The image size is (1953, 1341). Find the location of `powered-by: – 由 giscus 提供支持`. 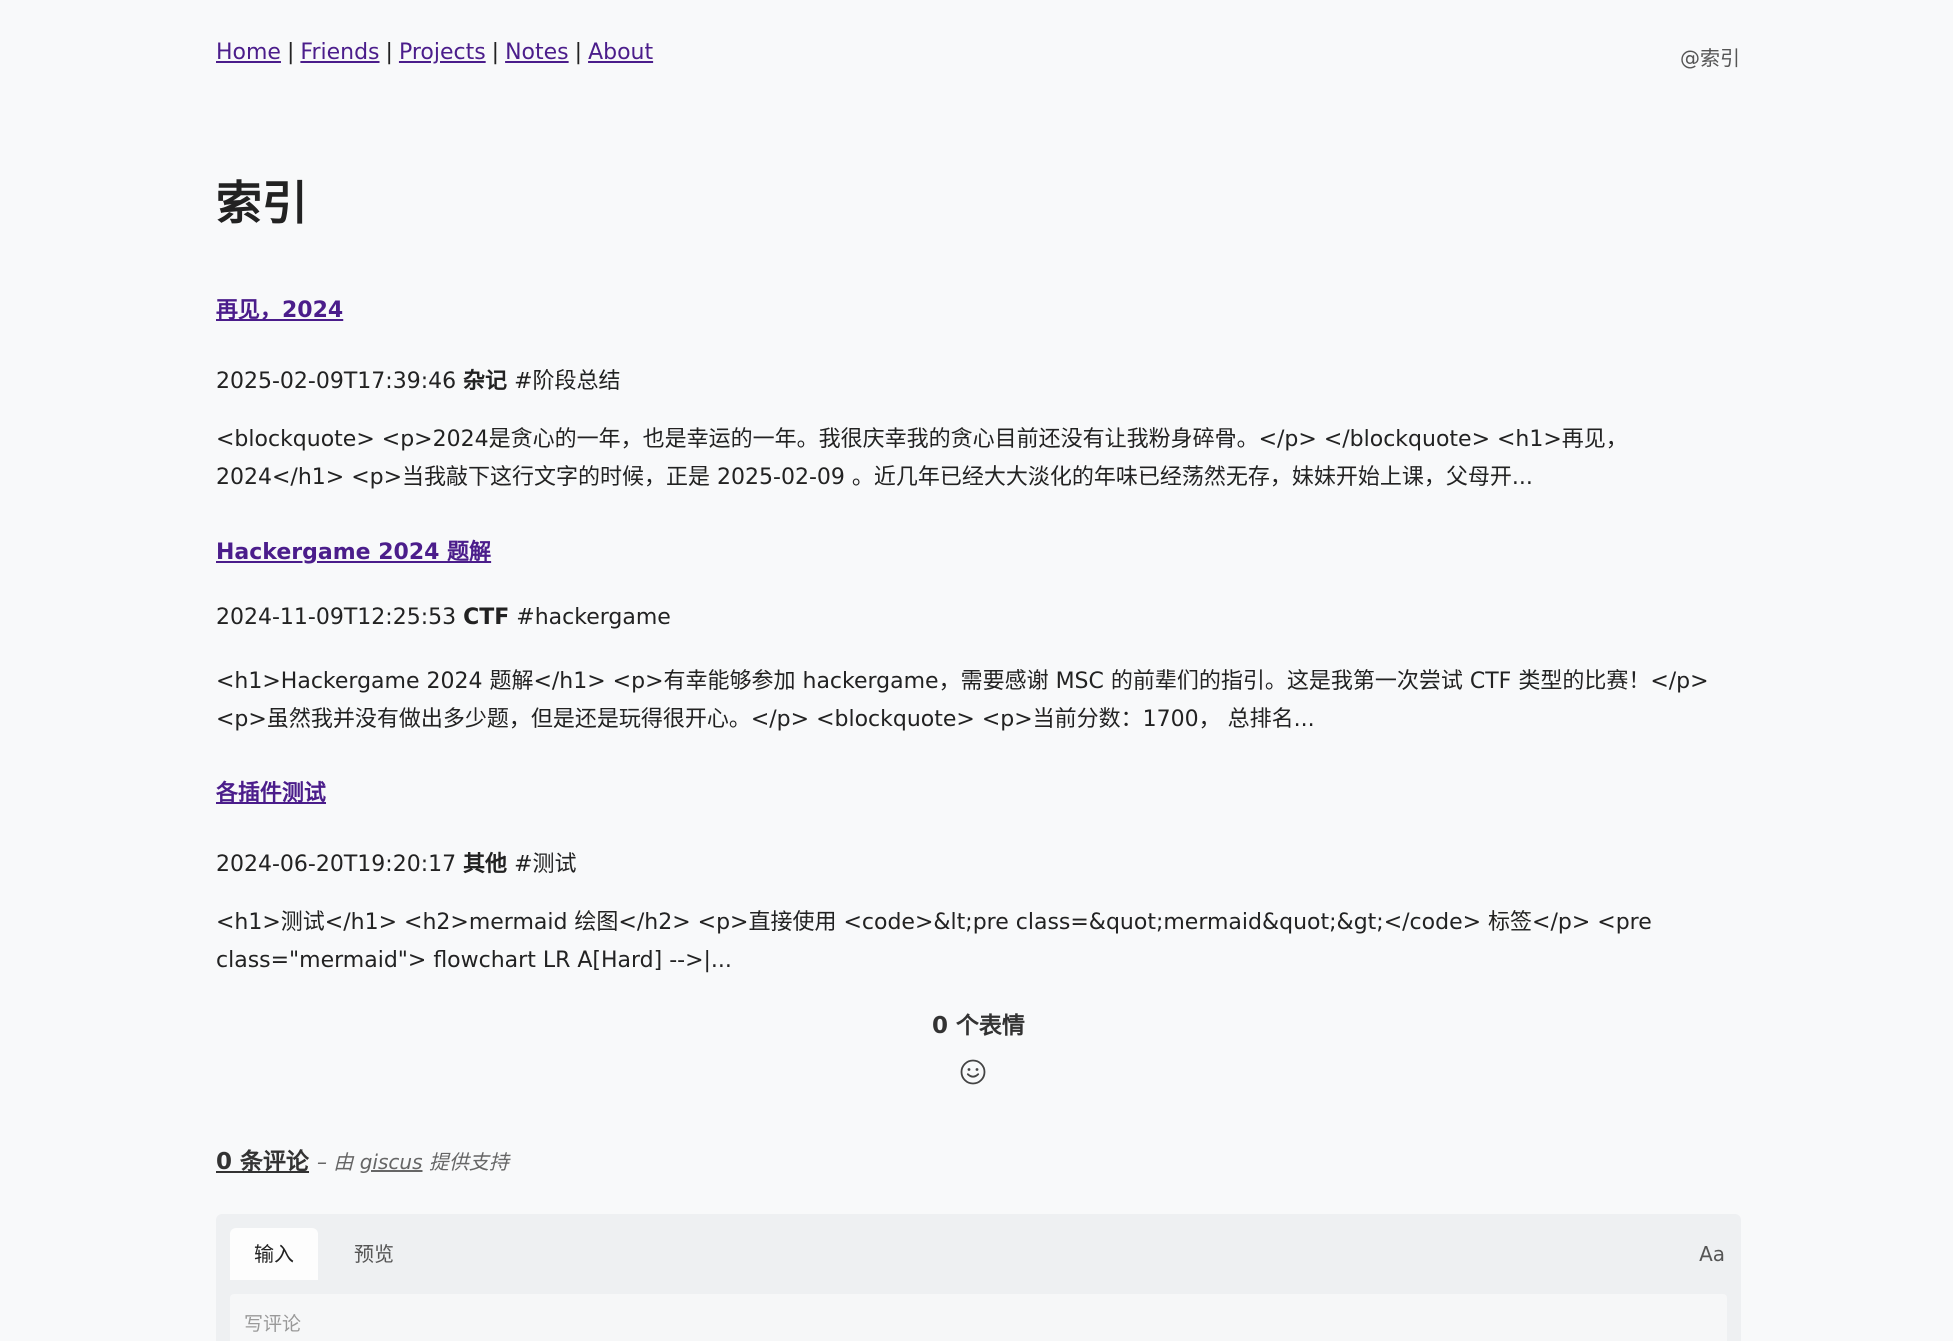

powered-by: – 由 giscus 提供支持 is located at coordinates (413, 1162).